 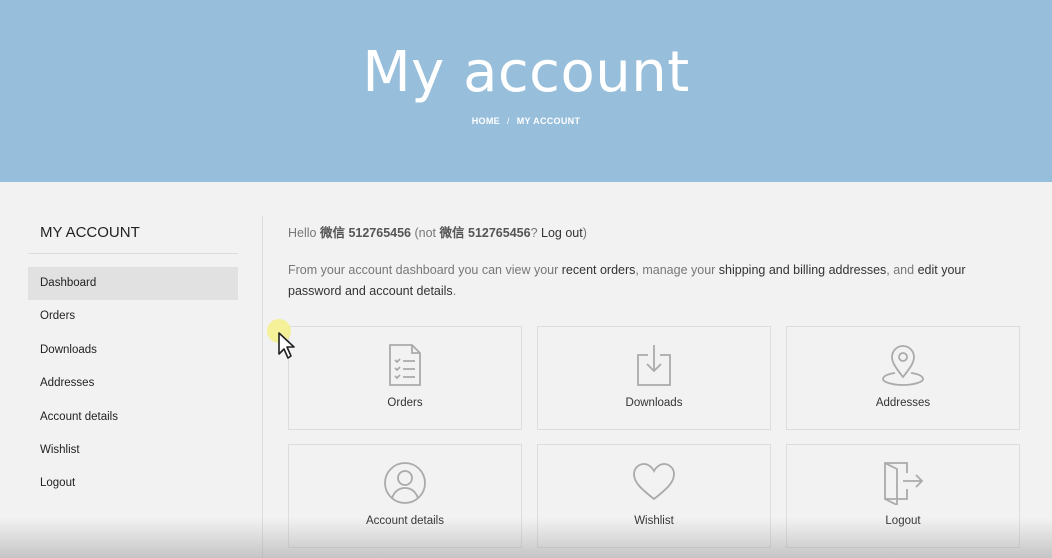 I want to click on hello-not-prefix: (not, so click(x=425, y=233).